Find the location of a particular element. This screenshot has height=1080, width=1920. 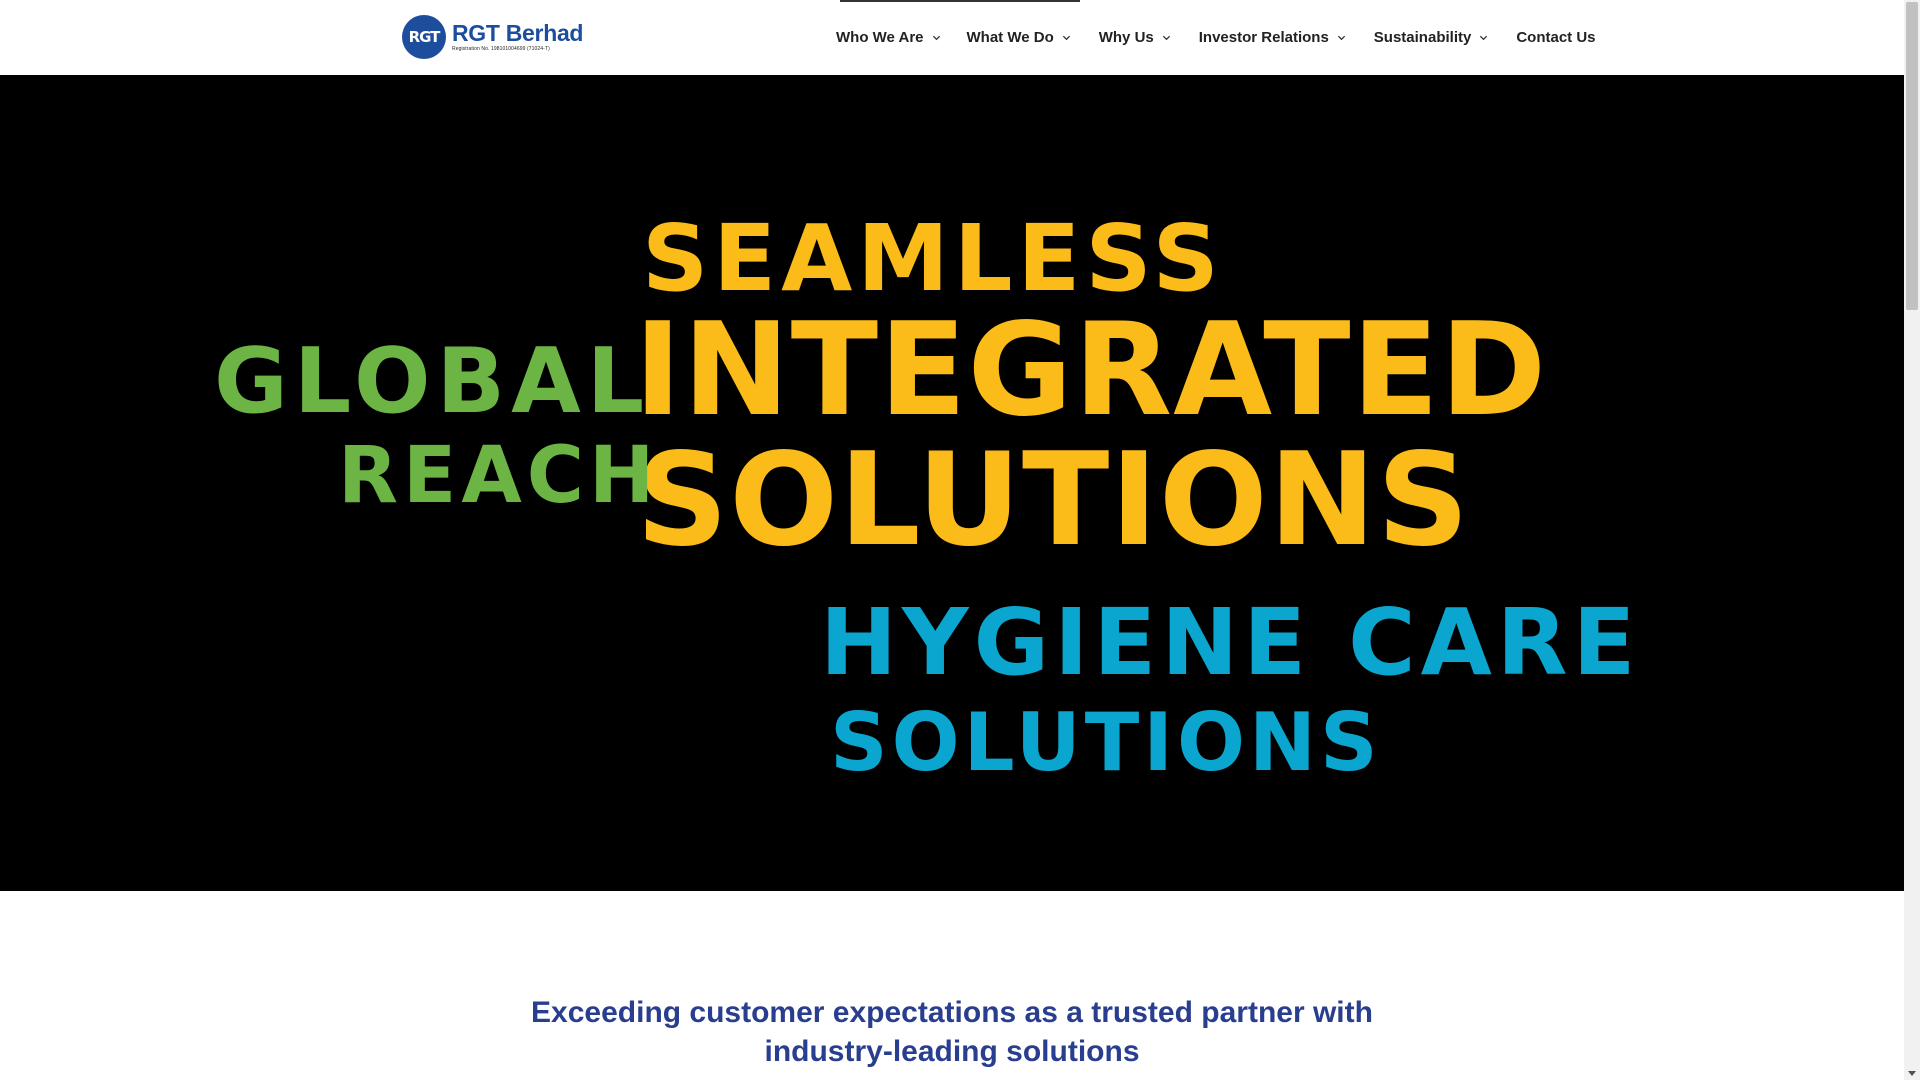

scrollbar-thumb is located at coordinates (1912, 156).